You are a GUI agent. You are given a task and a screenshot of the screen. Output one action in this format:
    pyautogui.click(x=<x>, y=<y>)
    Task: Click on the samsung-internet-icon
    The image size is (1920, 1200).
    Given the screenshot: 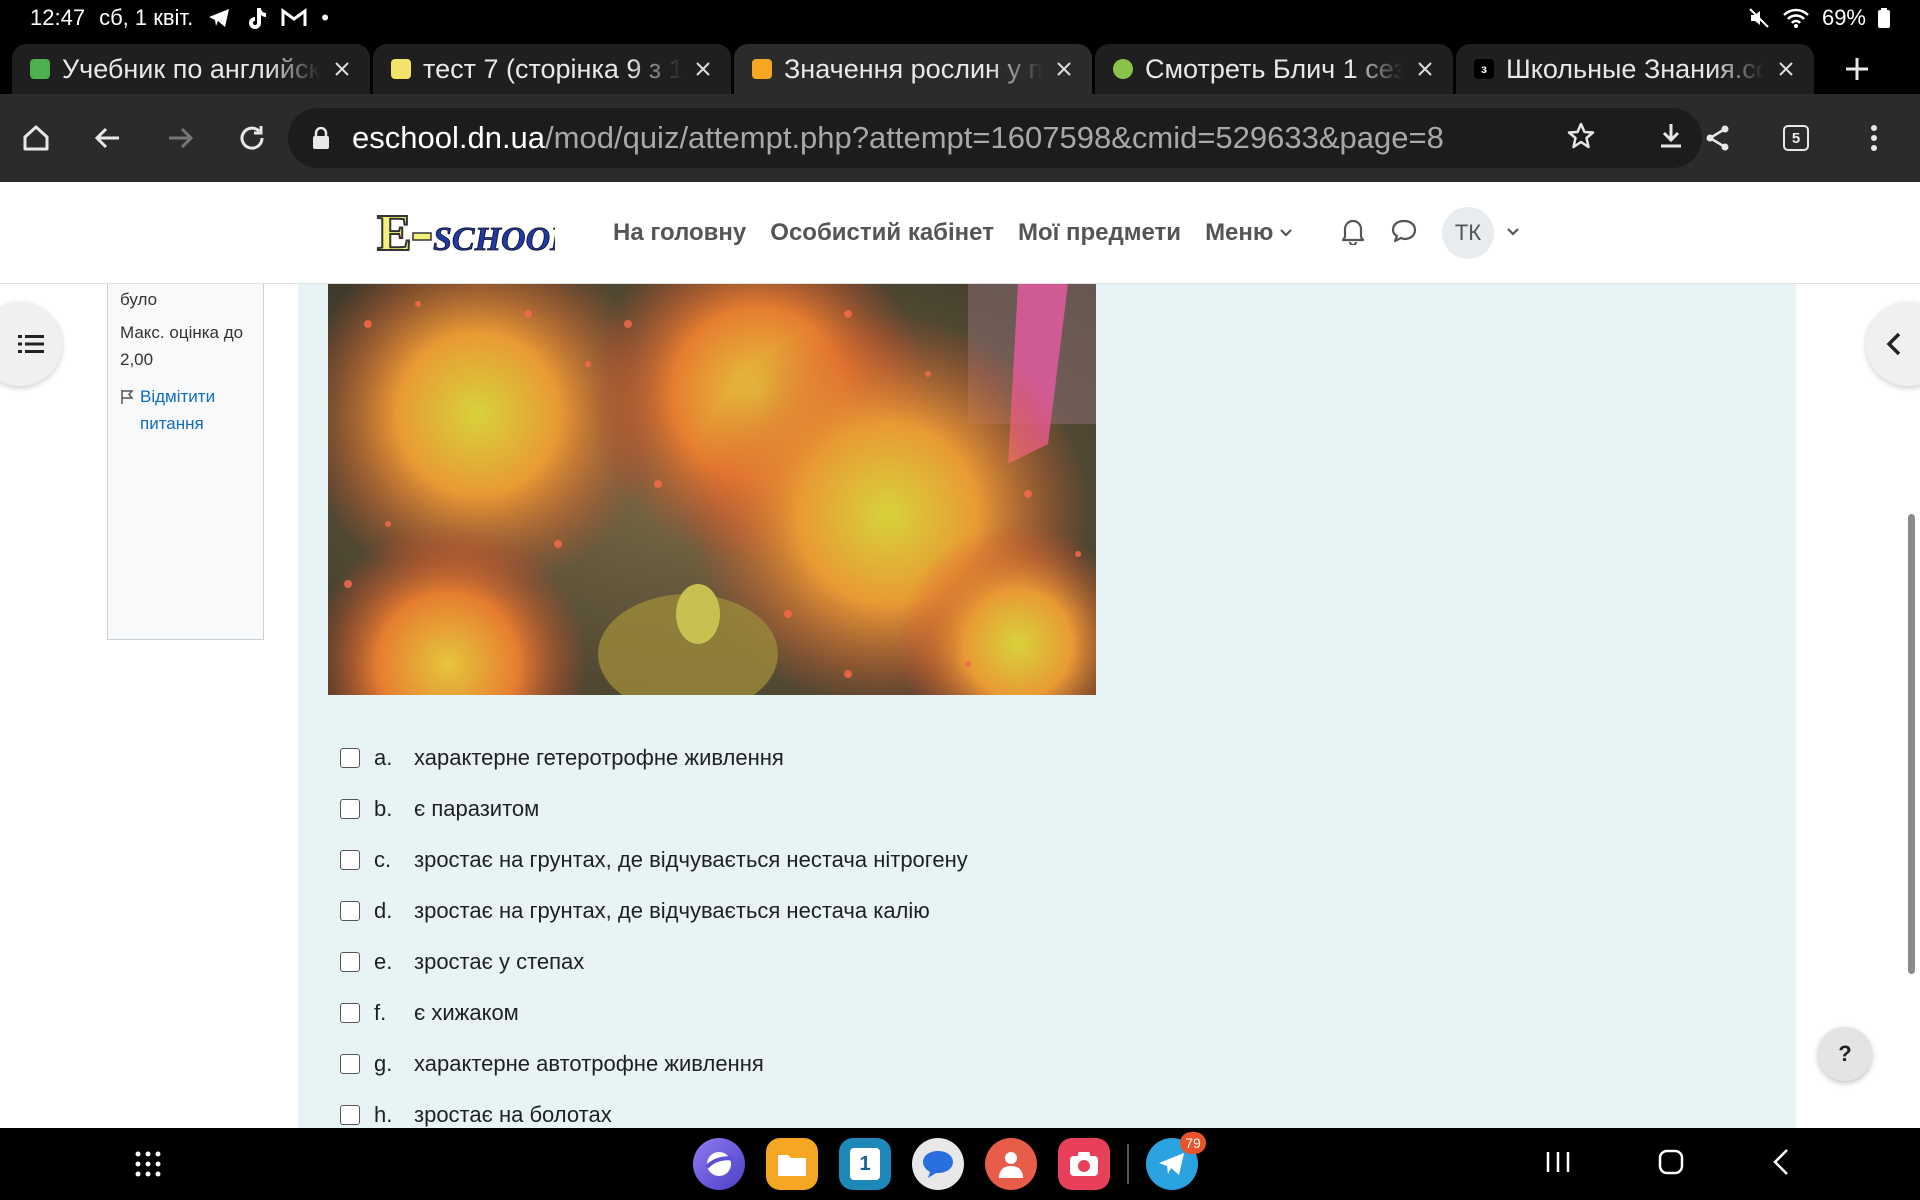 What is the action you would take?
    pyautogui.click(x=719, y=1164)
    